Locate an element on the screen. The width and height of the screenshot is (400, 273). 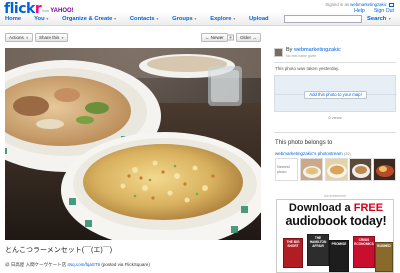
nav-upload: Upload is located at coordinates (259, 19).